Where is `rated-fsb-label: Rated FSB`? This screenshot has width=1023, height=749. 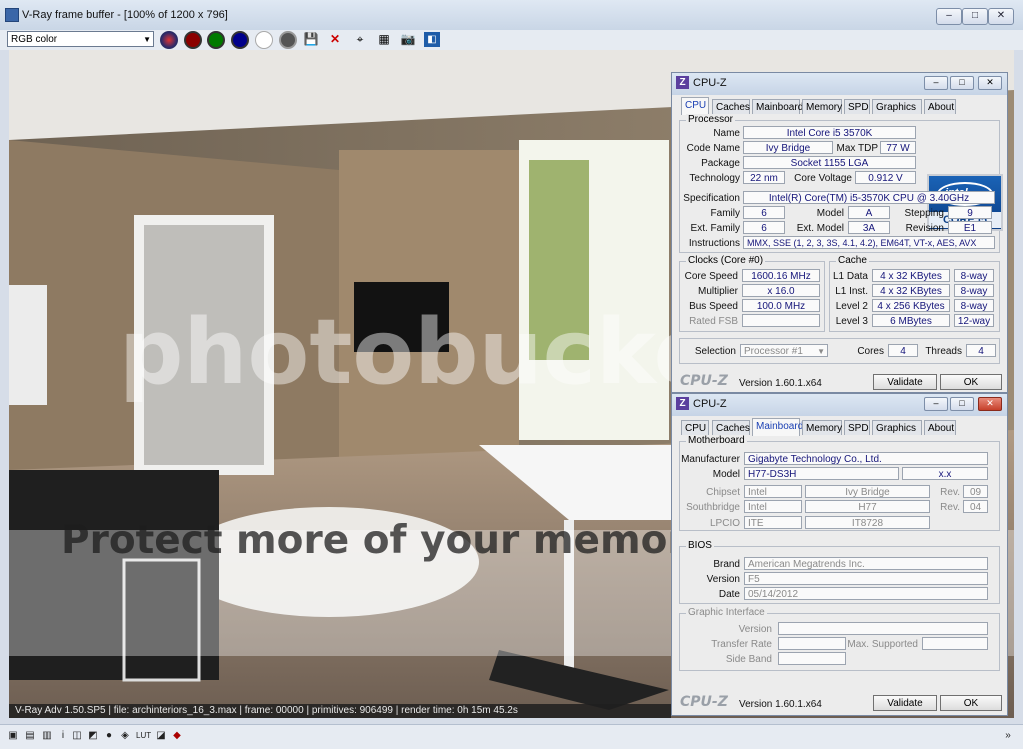 rated-fsb-label: Rated FSB is located at coordinates (713, 321).